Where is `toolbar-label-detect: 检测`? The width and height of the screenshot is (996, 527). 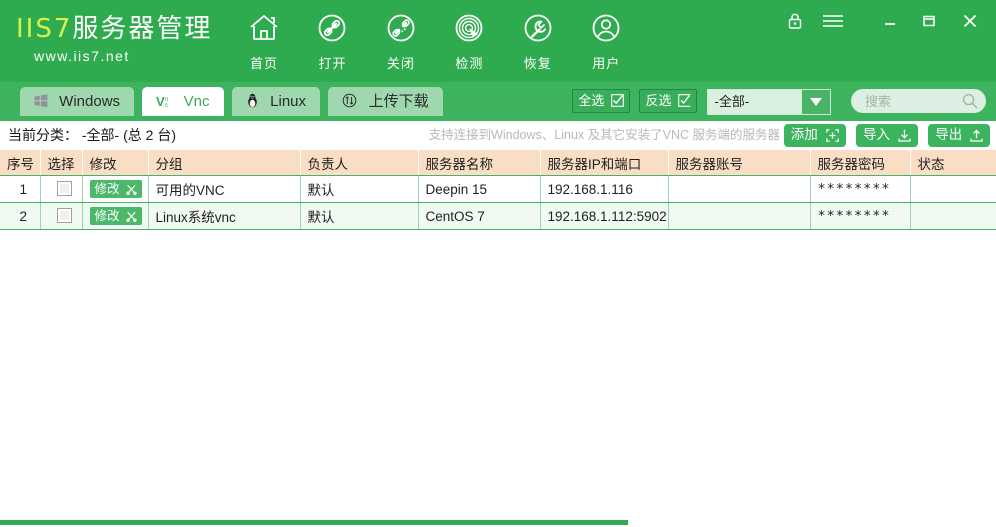
toolbar-label-detect: 检测 is located at coordinates (469, 63).